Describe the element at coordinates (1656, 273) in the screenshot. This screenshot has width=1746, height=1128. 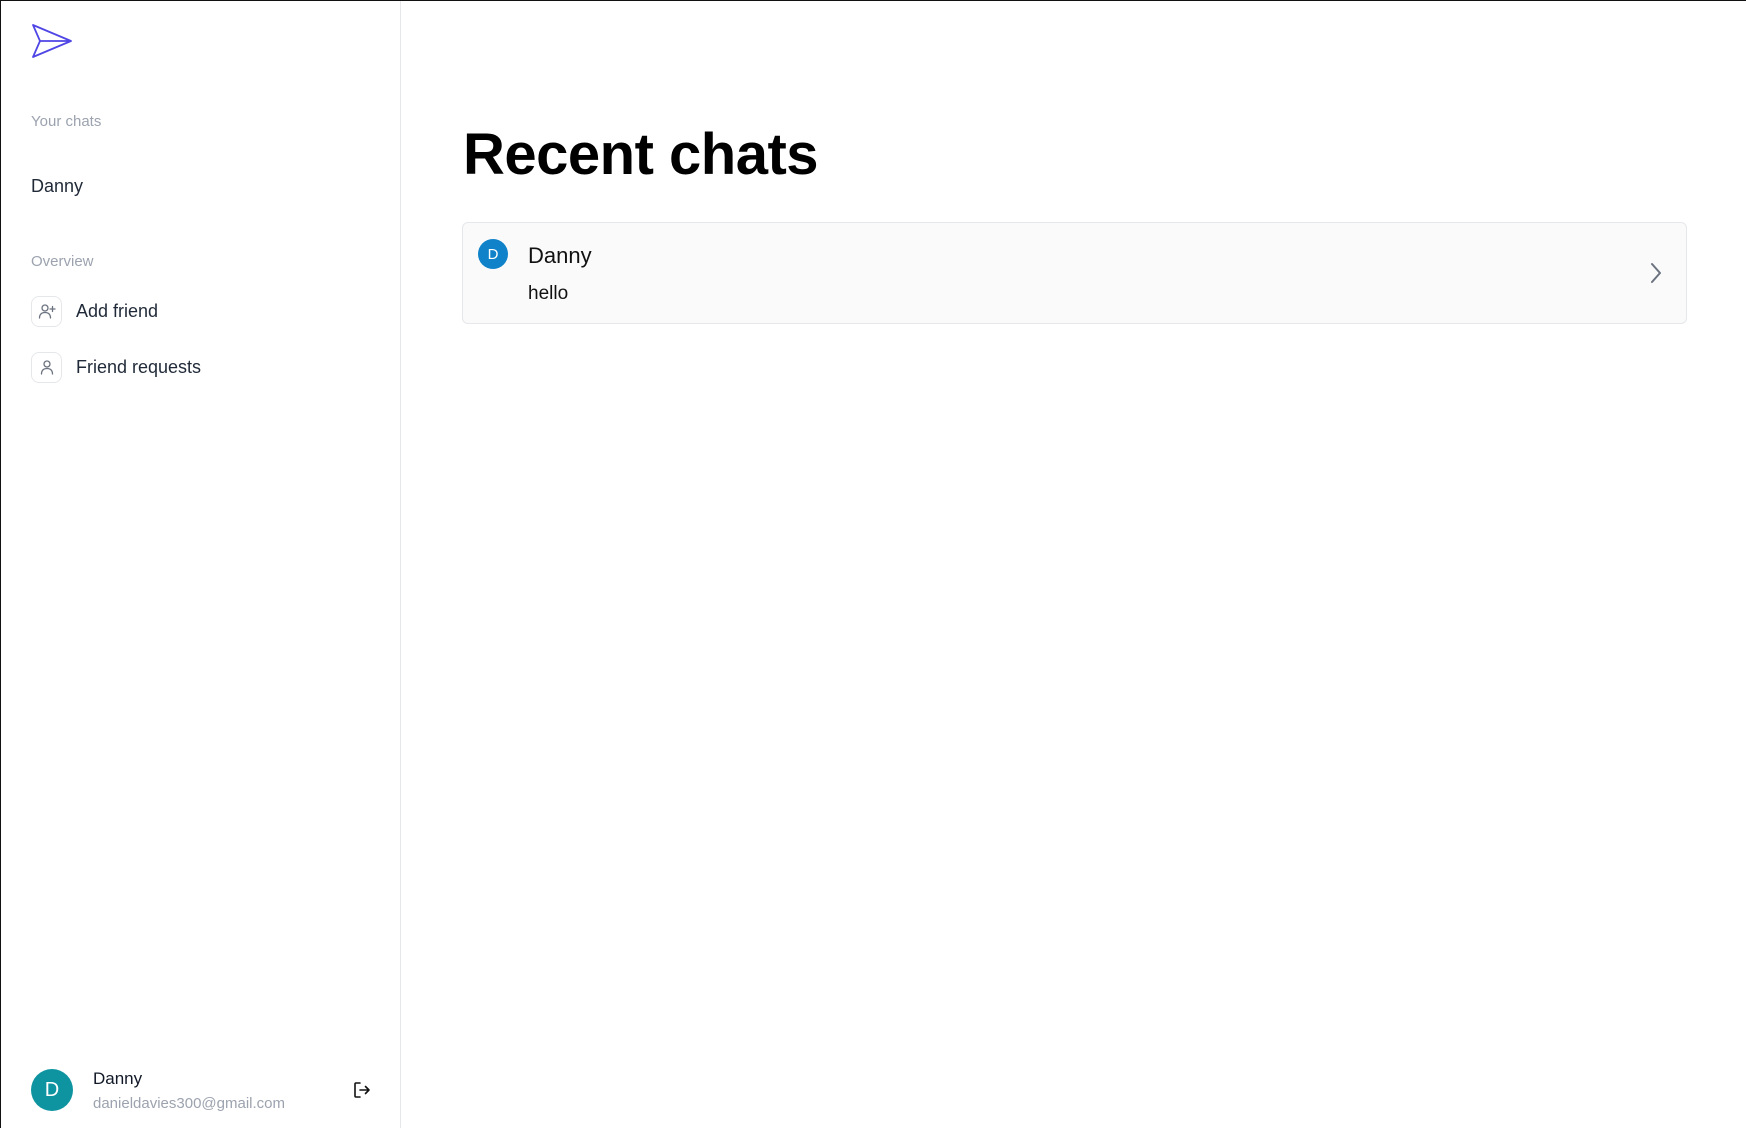
I see `chevron-right-icon` at that location.